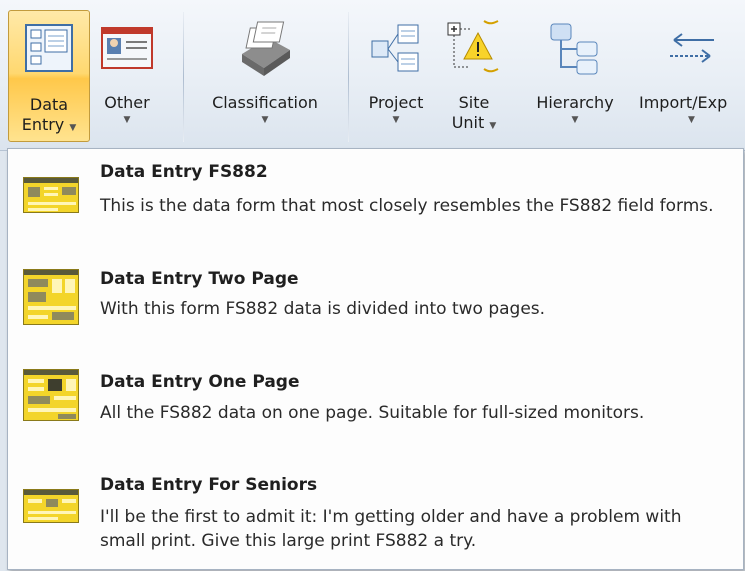 Image resolution: width=745 pixels, height=571 pixels. What do you see at coordinates (200, 382) in the screenshot?
I see `menu-item-title: Data Entry One Page` at bounding box center [200, 382].